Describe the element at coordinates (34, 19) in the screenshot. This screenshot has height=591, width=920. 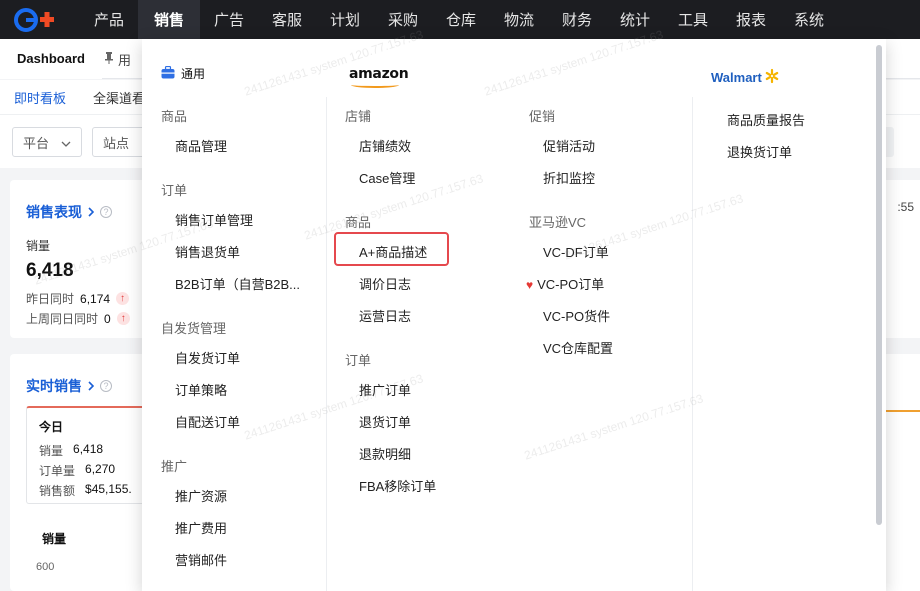
I see `logo-icon` at that location.